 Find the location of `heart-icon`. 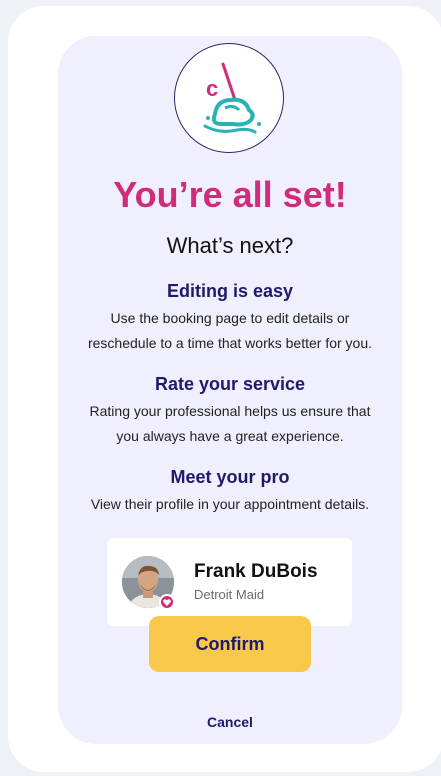

heart-icon is located at coordinates (167, 602).